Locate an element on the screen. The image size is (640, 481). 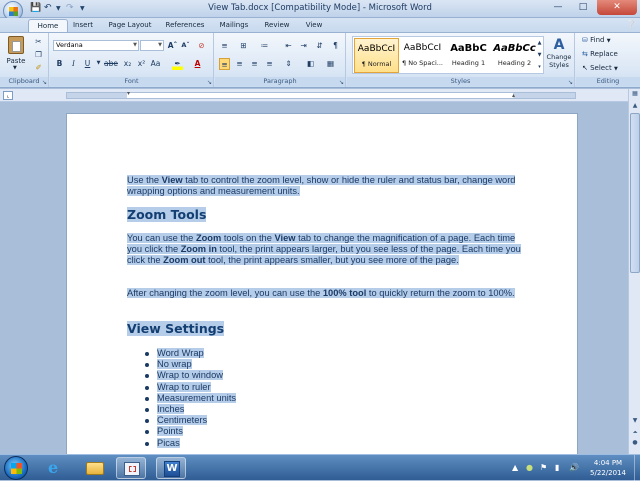
subscript-button: x₂ is located at coordinates (127, 64).